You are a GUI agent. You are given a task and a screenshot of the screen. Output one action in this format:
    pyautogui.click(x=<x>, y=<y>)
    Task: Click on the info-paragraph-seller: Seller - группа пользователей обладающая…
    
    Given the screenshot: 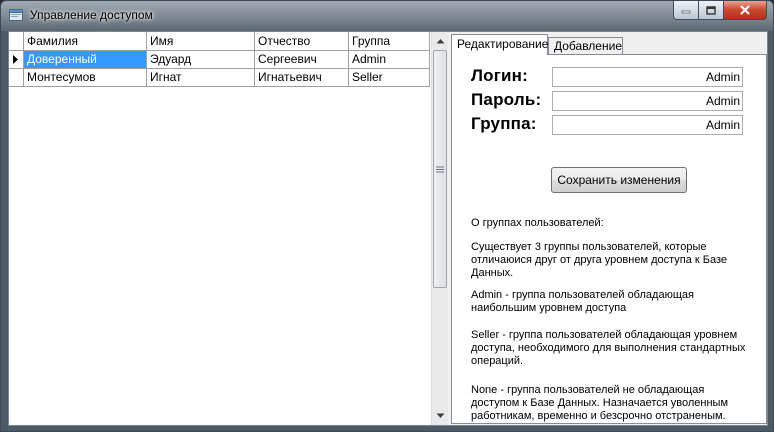 What is the action you would take?
    pyautogui.click(x=608, y=348)
    